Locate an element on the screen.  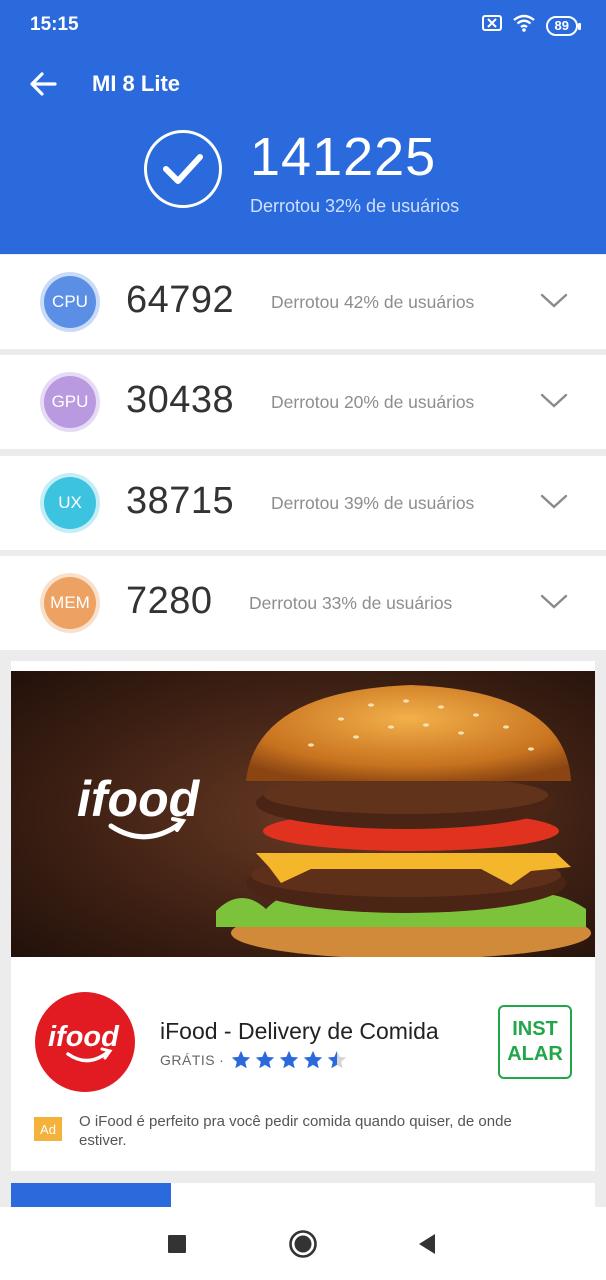
ux-badge-label: UX is located at coordinates (70, 502).